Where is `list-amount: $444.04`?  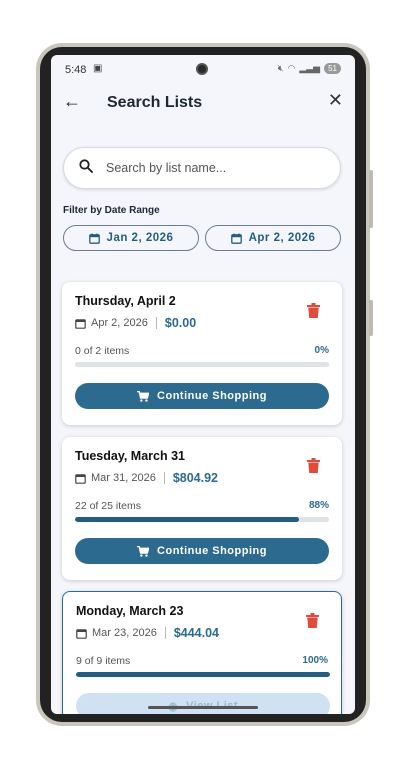 list-amount: $444.04 is located at coordinates (196, 633).